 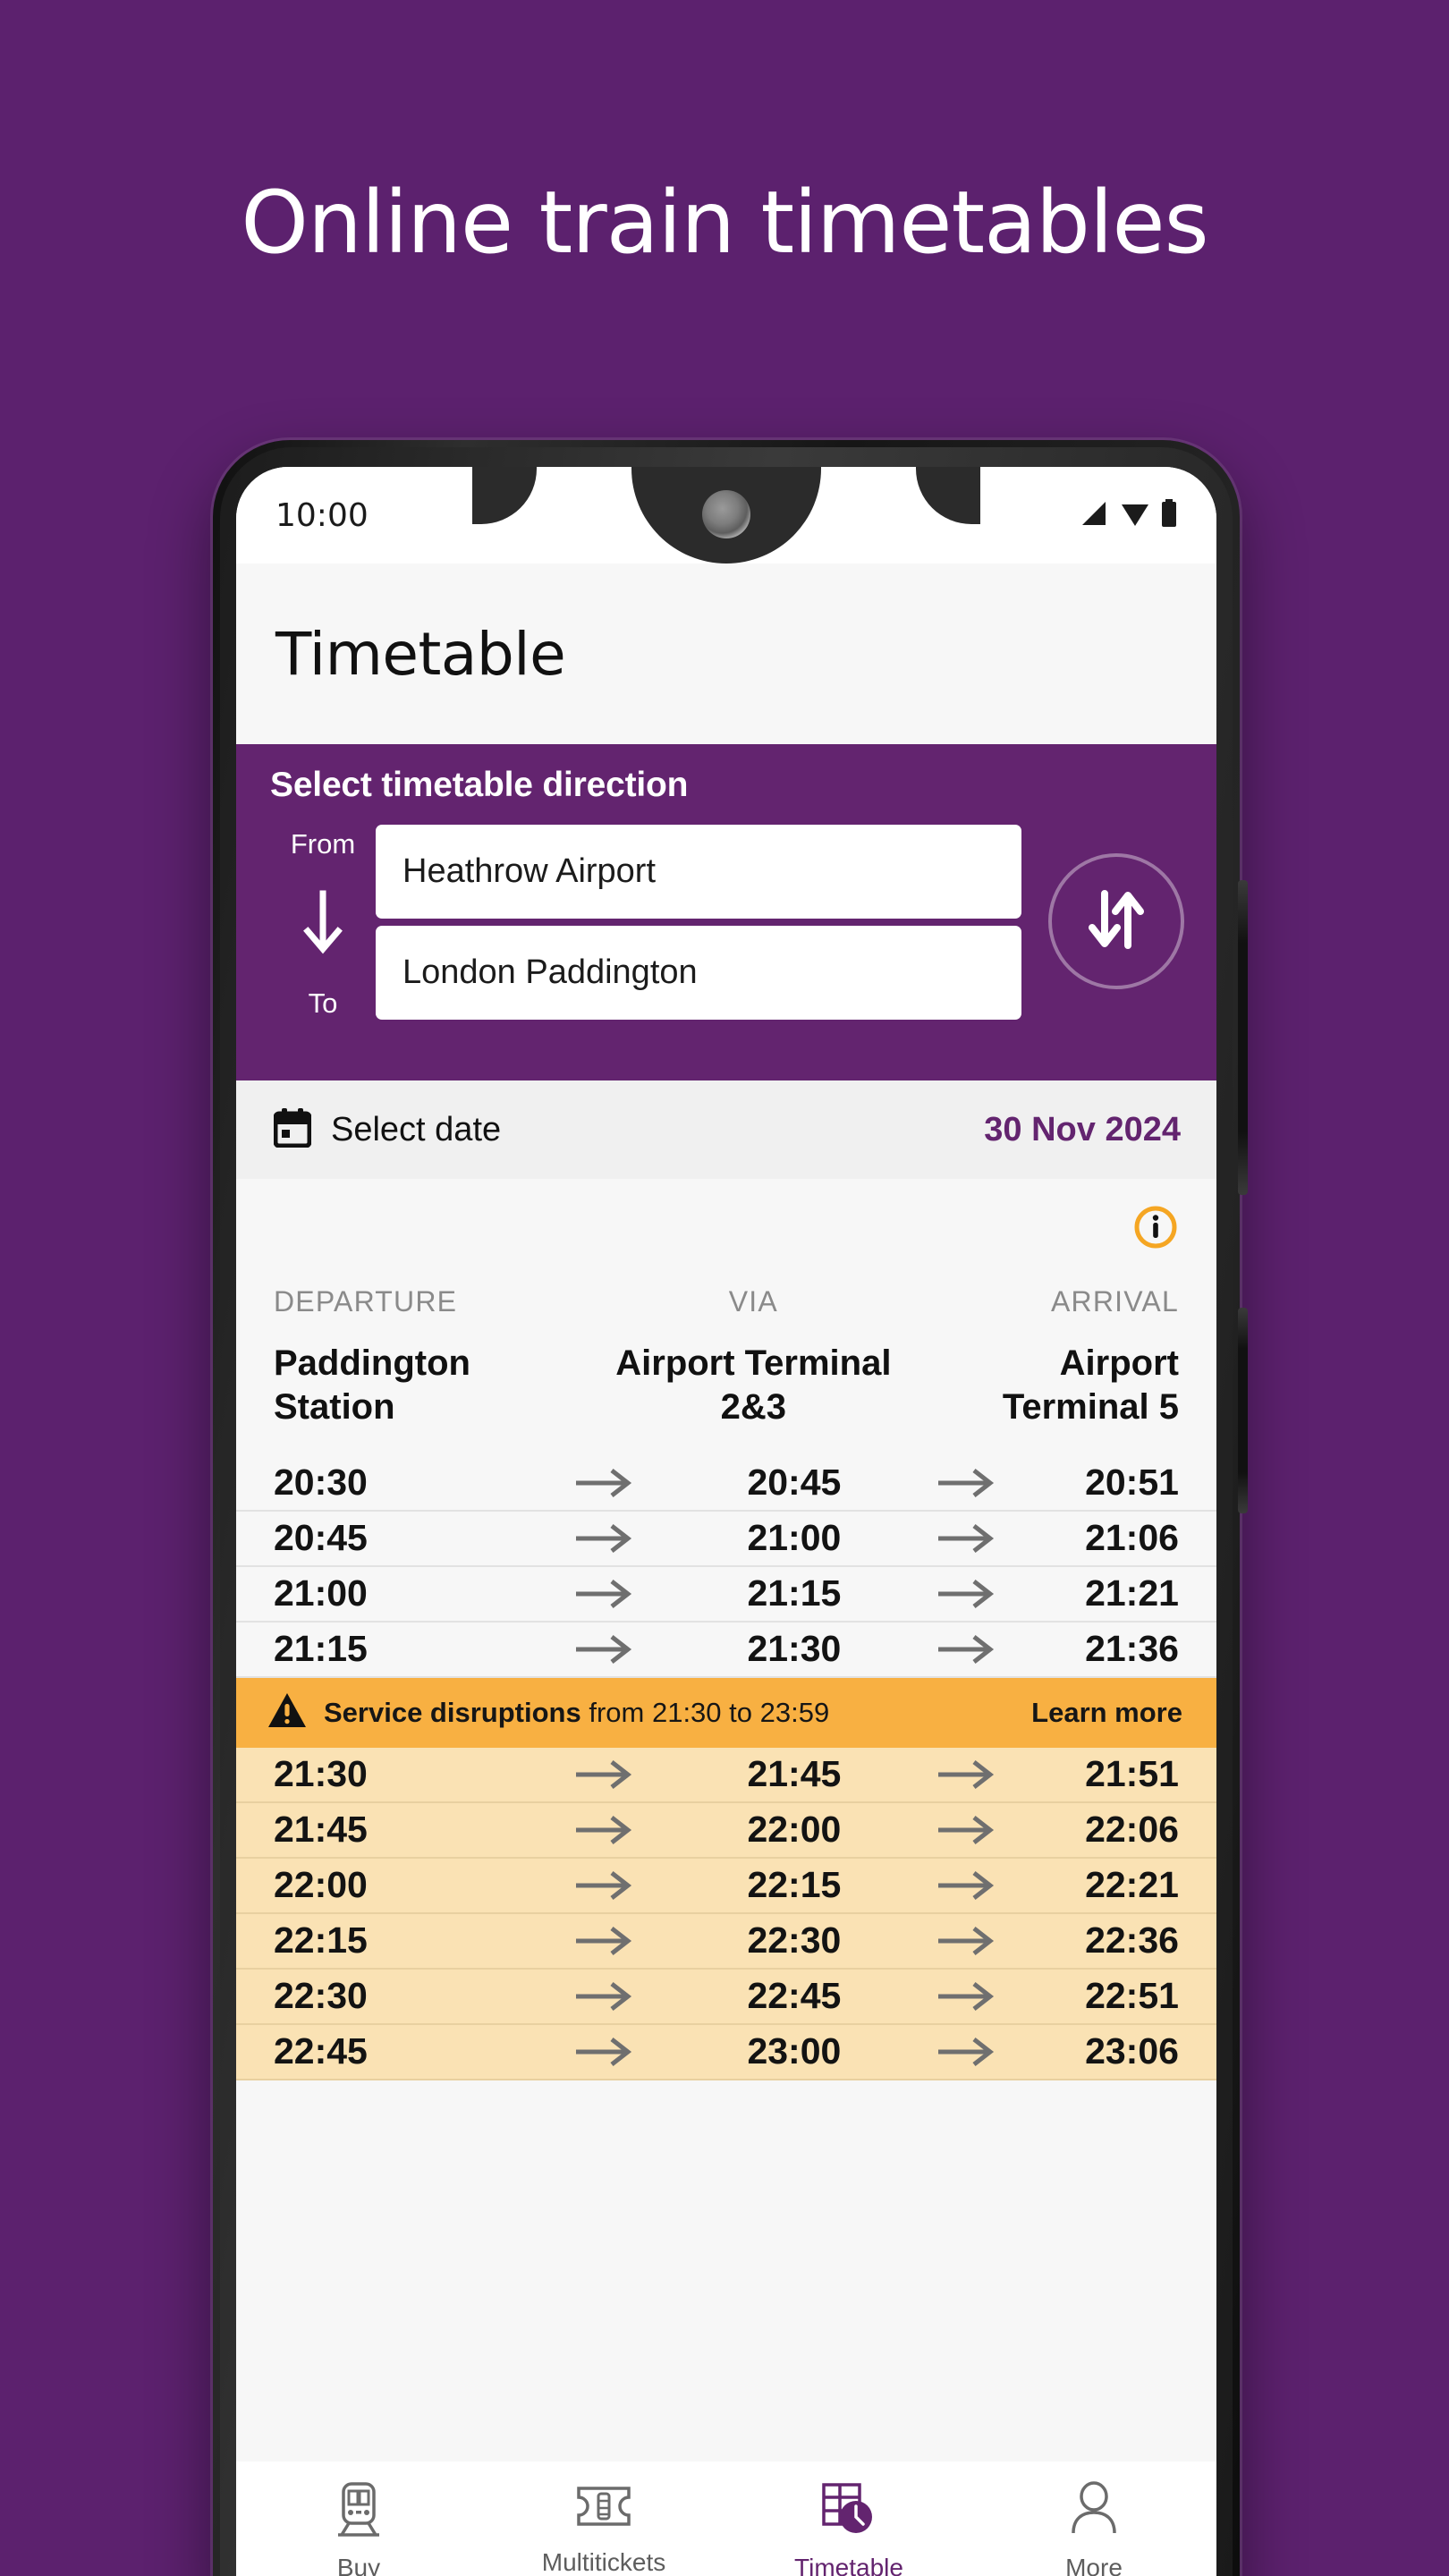 What do you see at coordinates (416, 1129) in the screenshot?
I see `select-date-label: Select date` at bounding box center [416, 1129].